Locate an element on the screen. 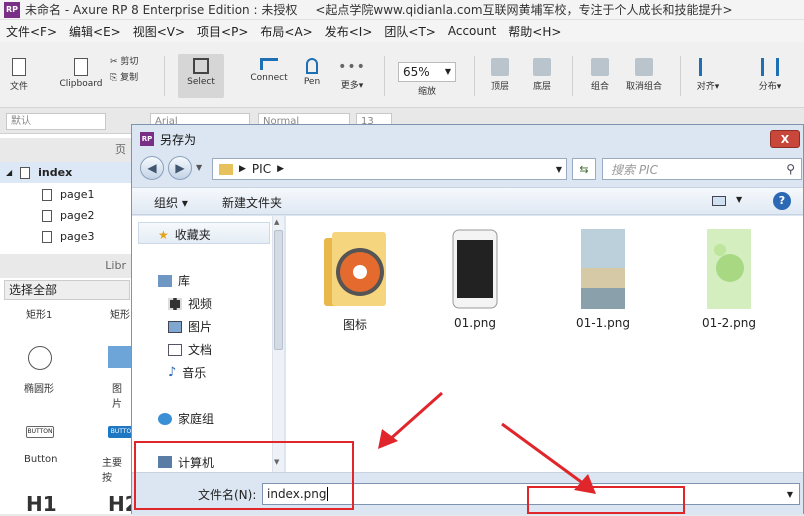 The width and height of the screenshot is (804, 516). close-button: X is located at coordinates (785, 139).